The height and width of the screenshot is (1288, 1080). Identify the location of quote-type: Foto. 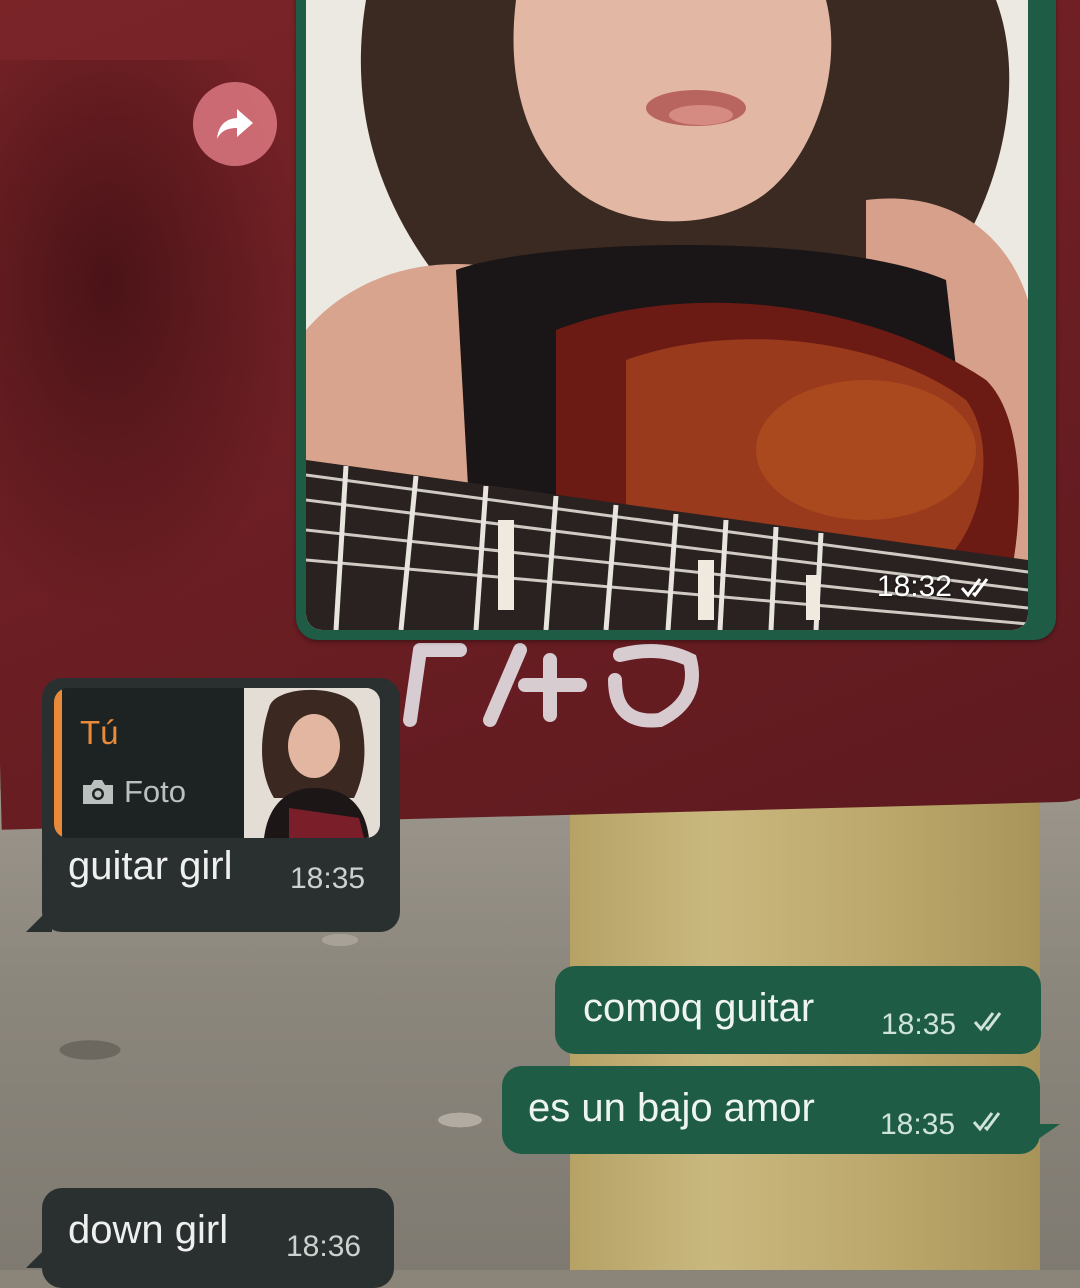
(133, 792).